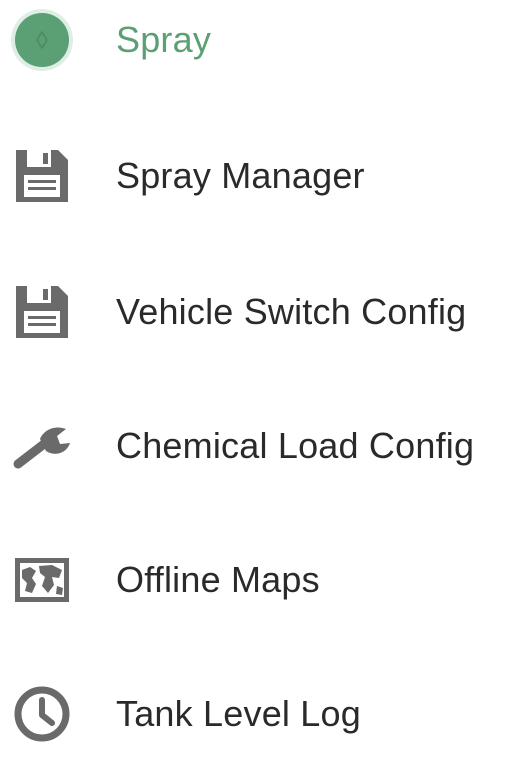  I want to click on menu-item-spray: Spray, so click(256, 50).